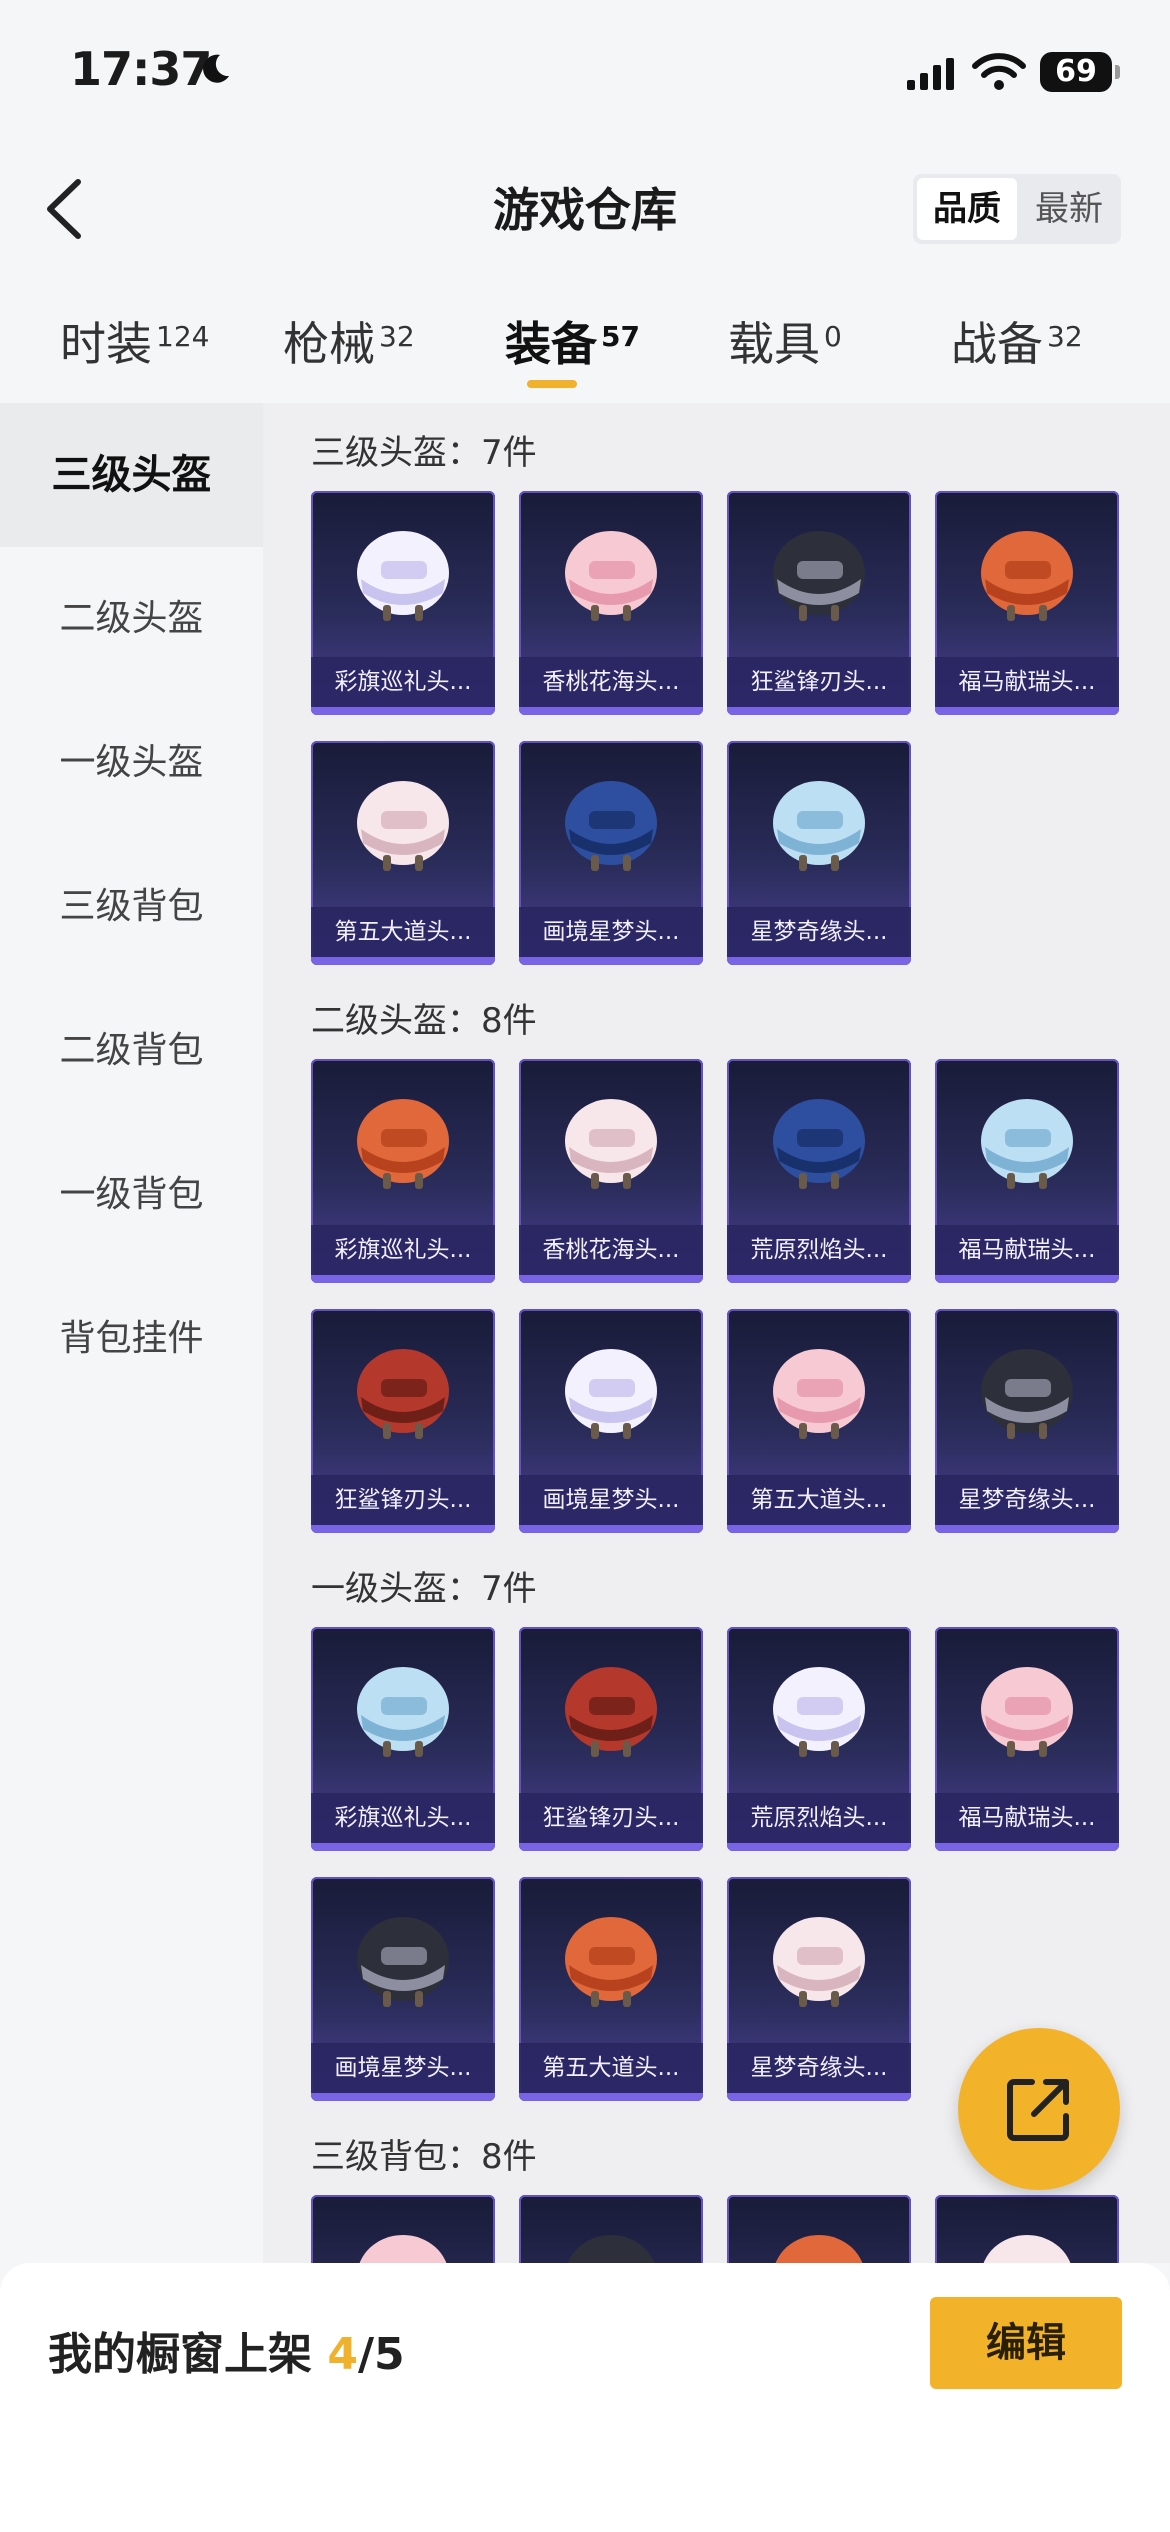 The image size is (1170, 2532). Describe the element at coordinates (999, 71) in the screenshot. I see `wifi-icon` at that location.